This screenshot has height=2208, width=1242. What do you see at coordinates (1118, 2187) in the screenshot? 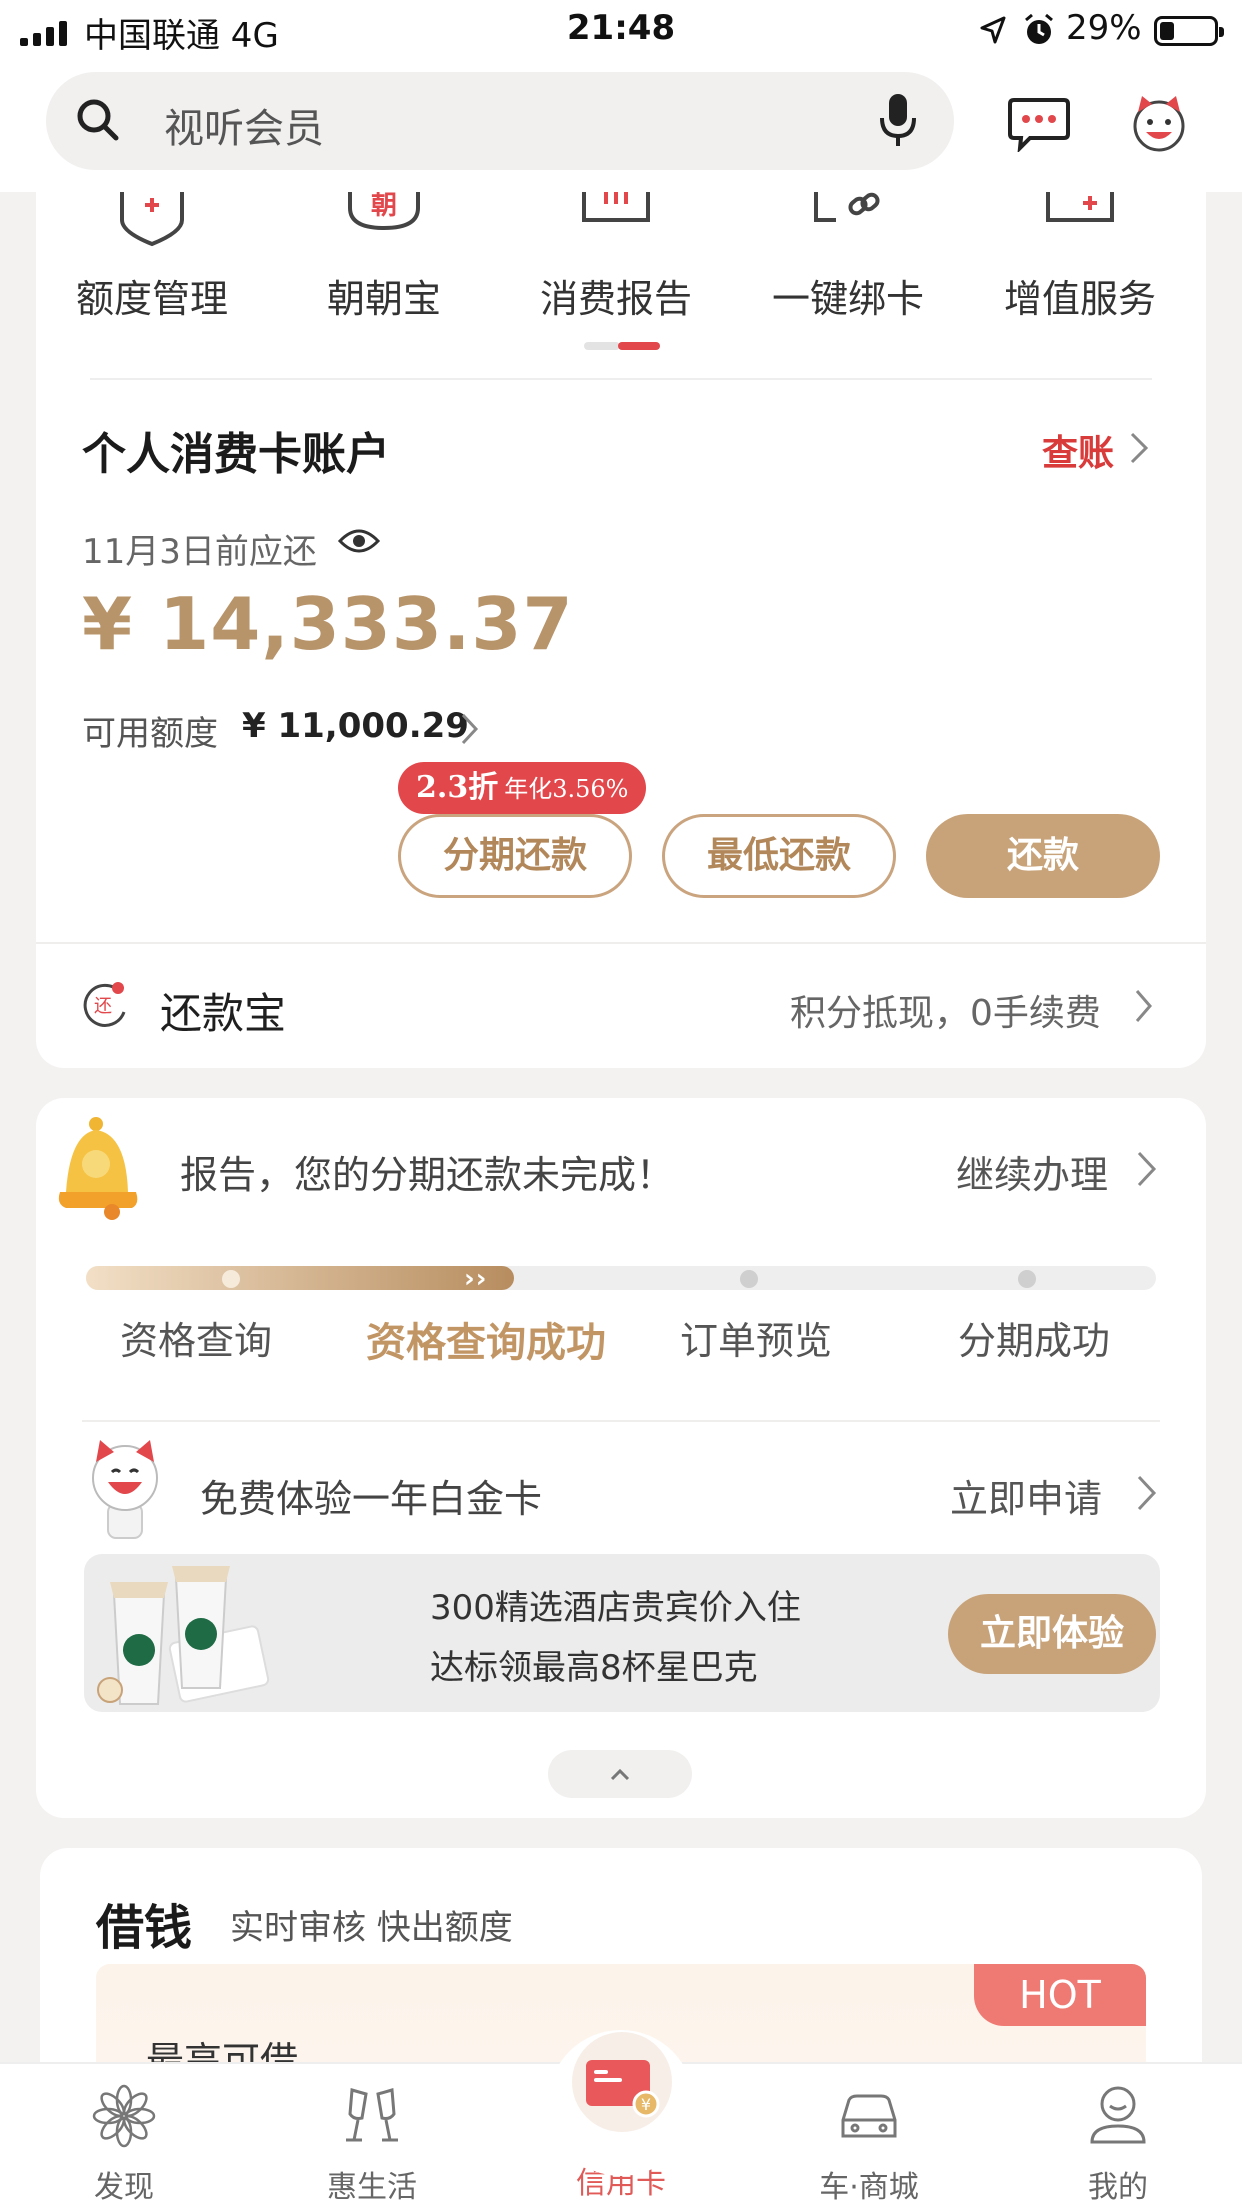
I see `tab-label: 我的` at bounding box center [1118, 2187].